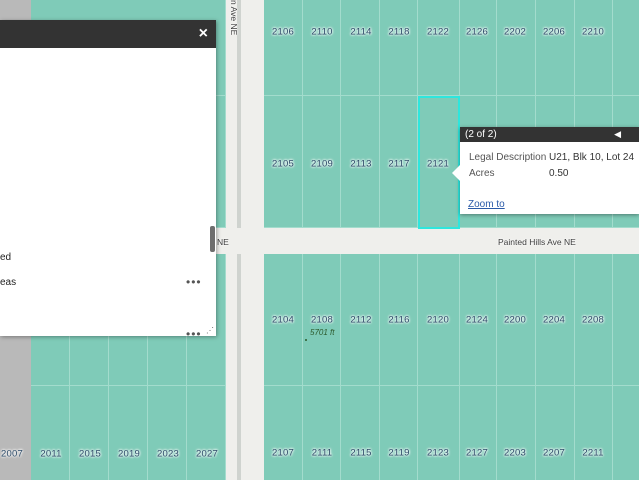 This screenshot has height=480, width=639. Describe the element at coordinates (549, 134) in the screenshot. I see `popup-header: (2 of 2) ◀` at that location.